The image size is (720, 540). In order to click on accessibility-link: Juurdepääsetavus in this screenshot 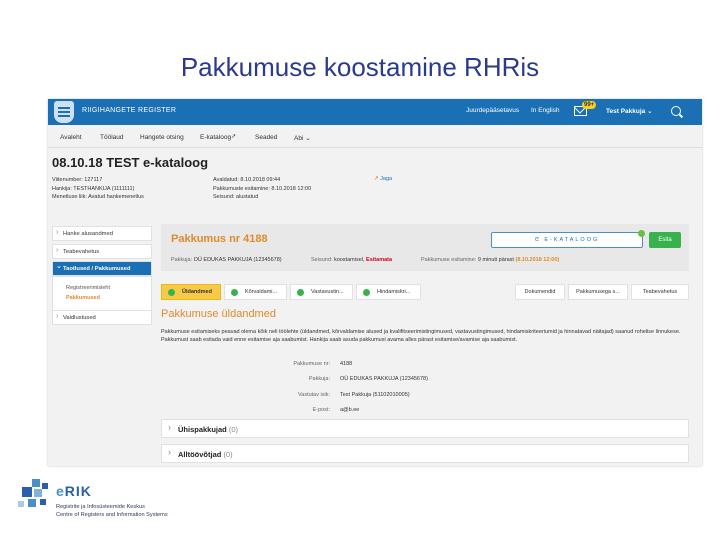, I will do `click(492, 110)`.